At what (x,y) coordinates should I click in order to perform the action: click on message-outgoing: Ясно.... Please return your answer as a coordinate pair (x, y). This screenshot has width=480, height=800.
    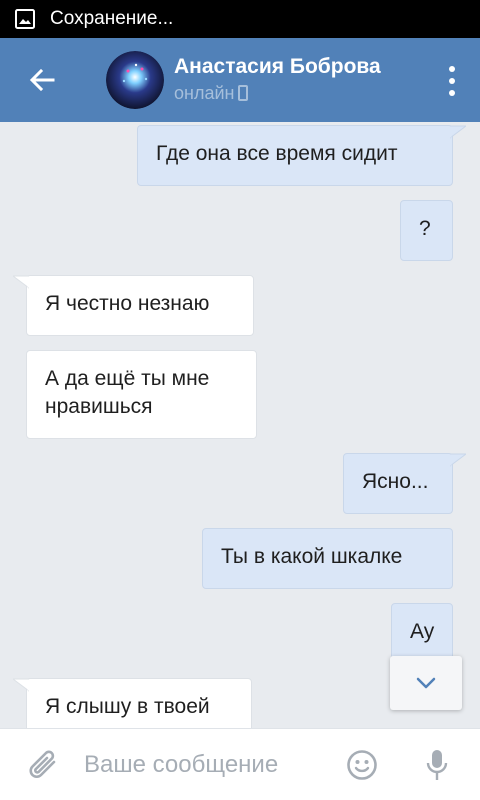
    Looking at the image, I should click on (404, 483).